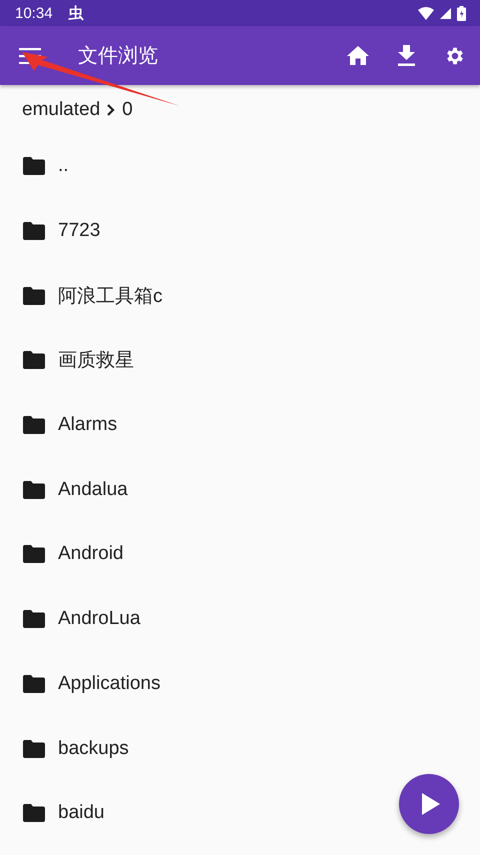  Describe the element at coordinates (93, 489) in the screenshot. I see `file-name: Andalua` at that location.